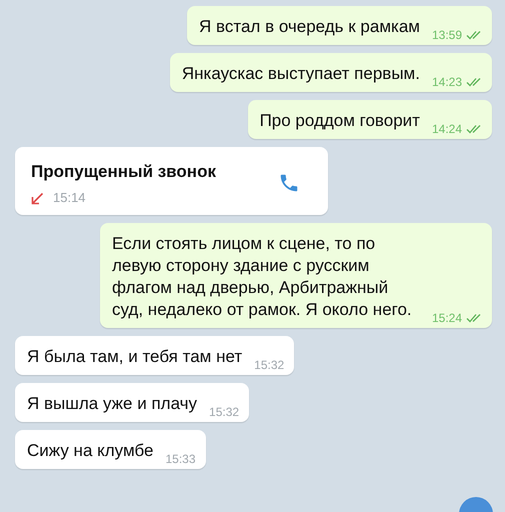 The height and width of the screenshot is (512, 505). I want to click on message-time: 15:24, so click(447, 318).